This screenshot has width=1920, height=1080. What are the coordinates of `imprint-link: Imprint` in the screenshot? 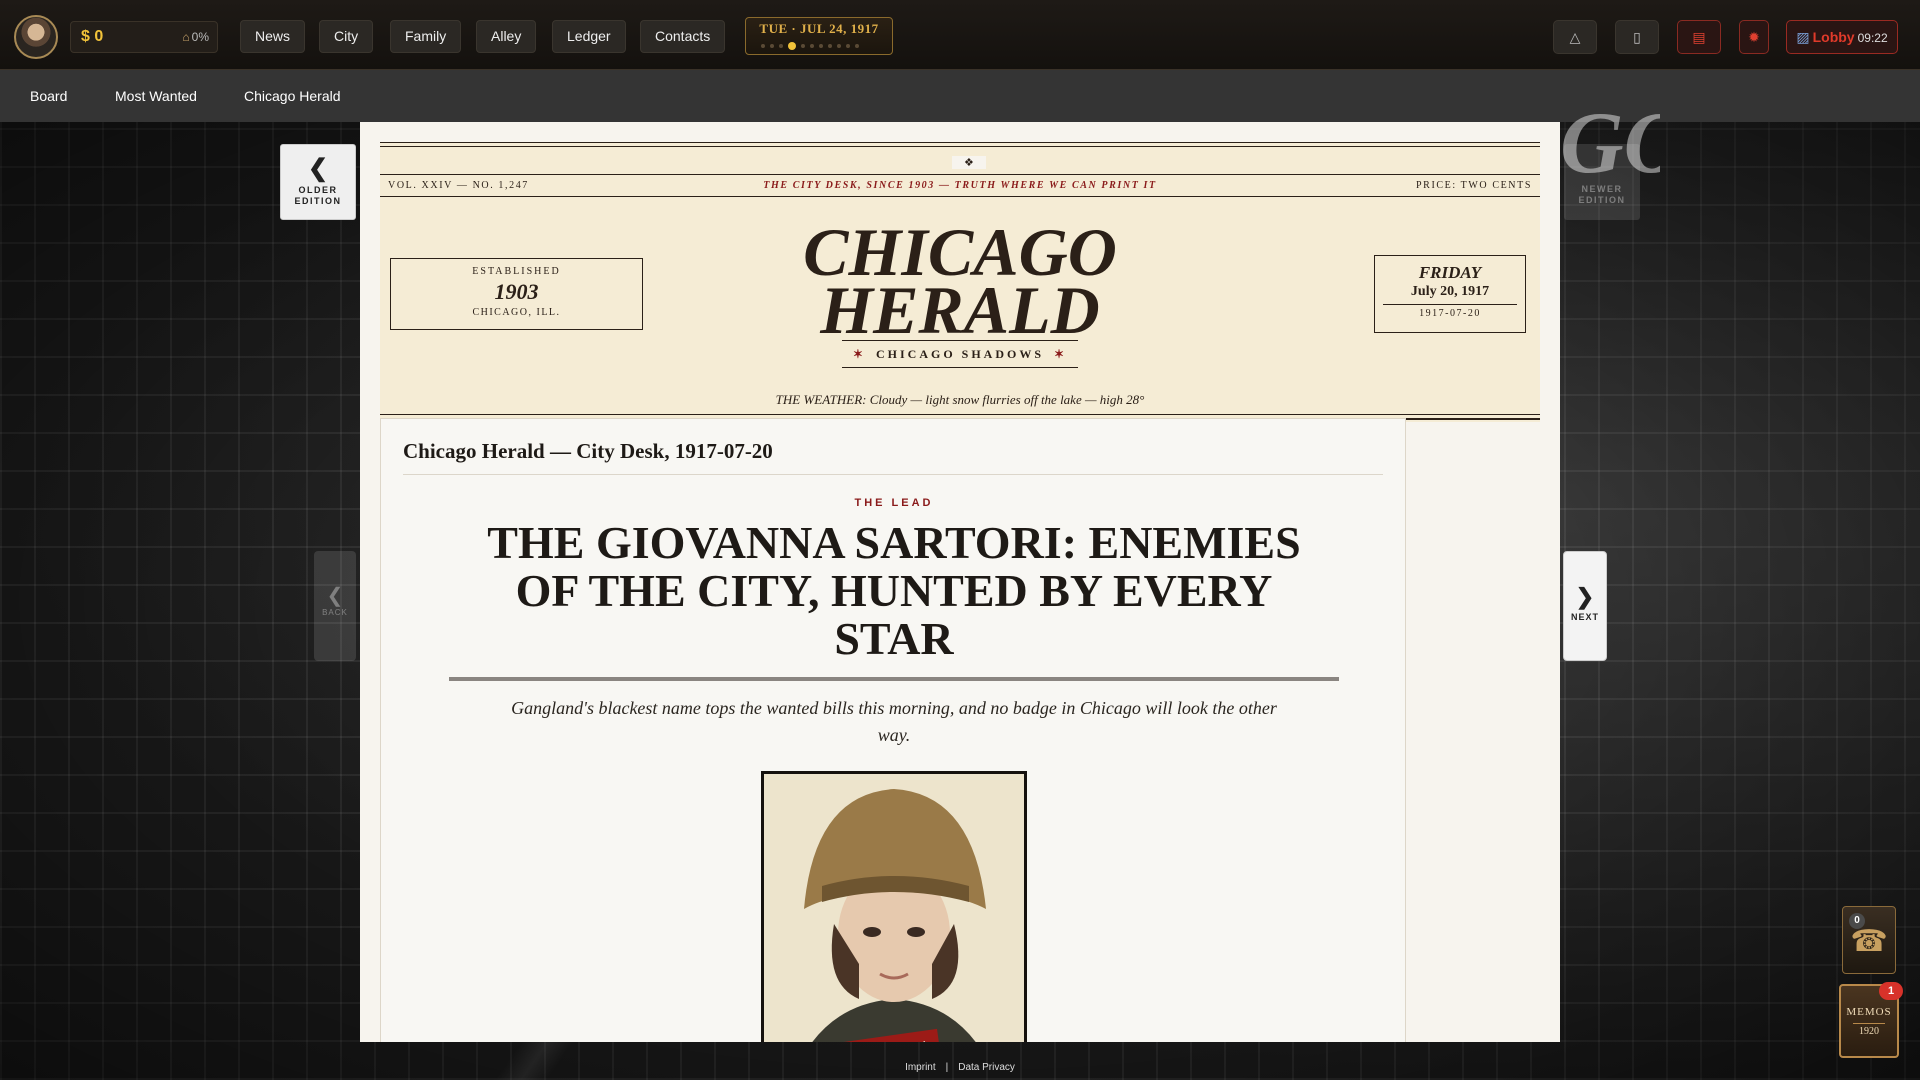 It's located at (920, 1067).